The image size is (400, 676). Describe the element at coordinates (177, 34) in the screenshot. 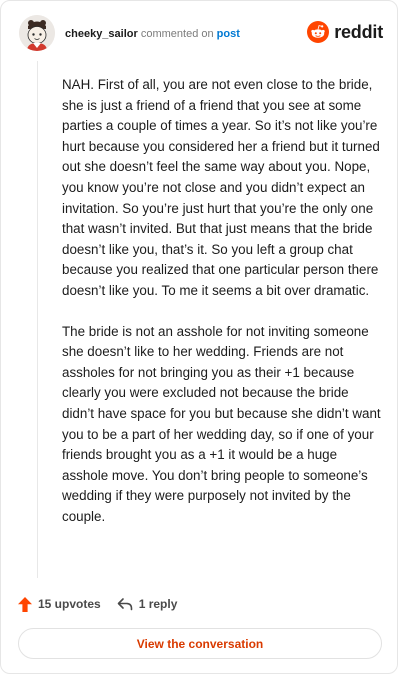

I see `action-text: commented on` at that location.